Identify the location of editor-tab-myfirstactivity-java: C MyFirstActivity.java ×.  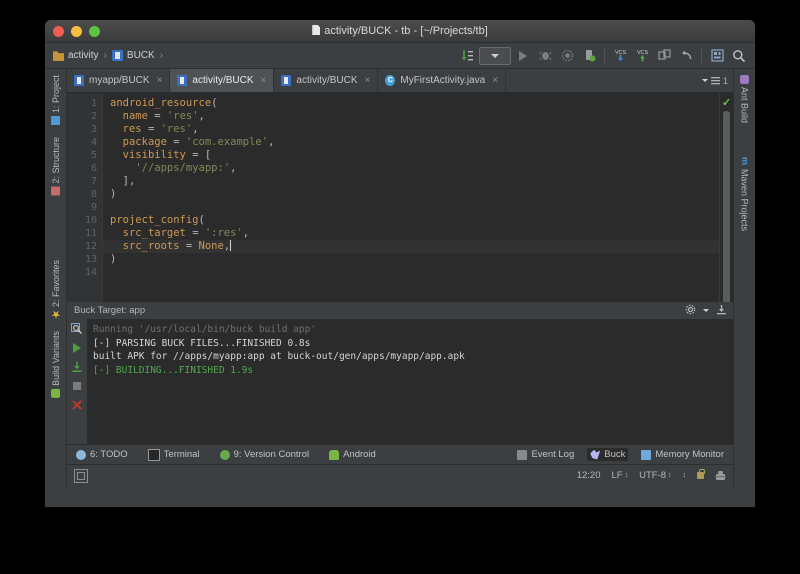
(442, 80).